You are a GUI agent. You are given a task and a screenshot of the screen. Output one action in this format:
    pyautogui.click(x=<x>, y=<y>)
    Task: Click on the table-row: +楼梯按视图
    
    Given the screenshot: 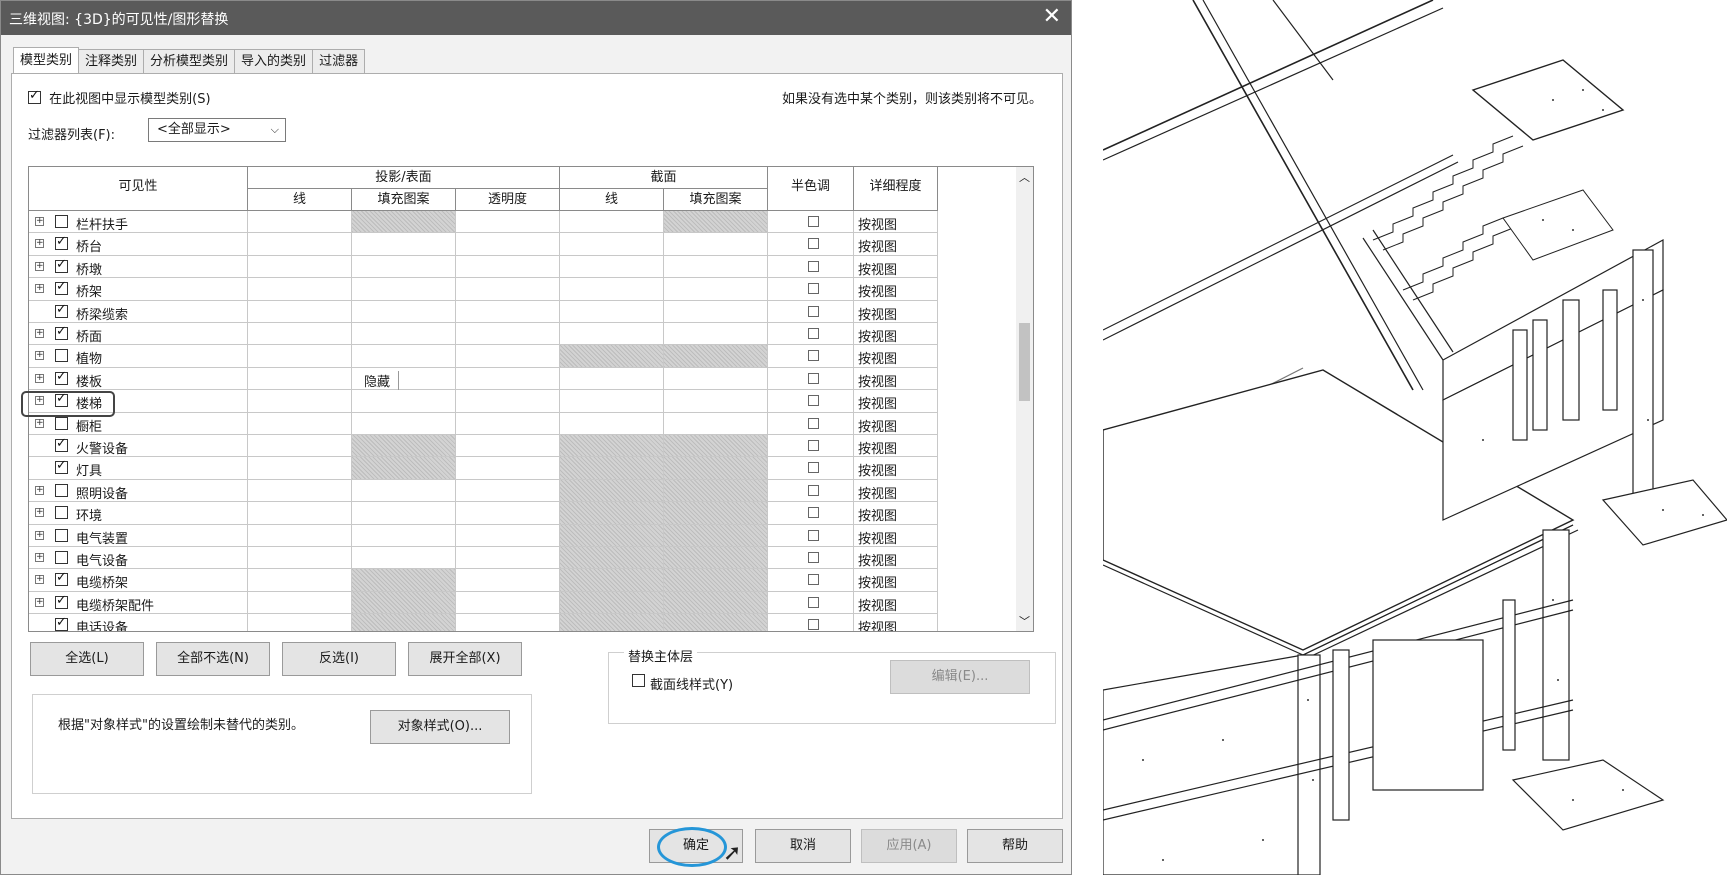 What is the action you would take?
    pyautogui.click(x=530, y=401)
    